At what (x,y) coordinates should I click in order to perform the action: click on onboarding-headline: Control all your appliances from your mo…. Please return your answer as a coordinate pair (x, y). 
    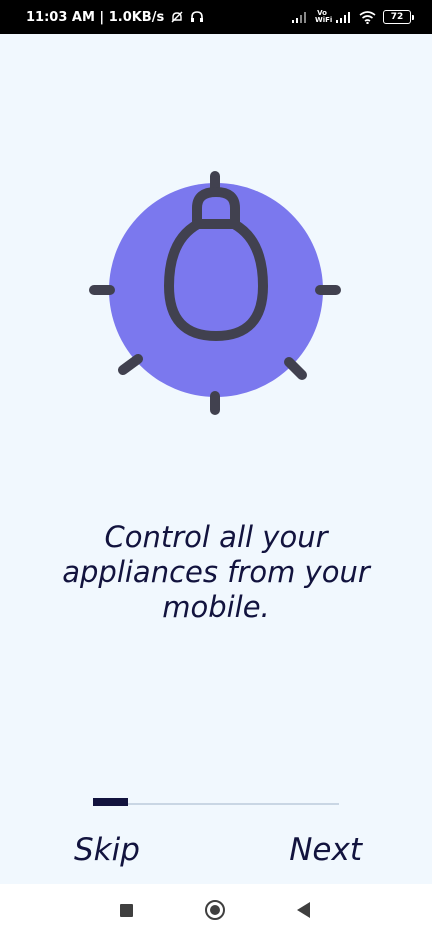
    Looking at the image, I should click on (216, 572).